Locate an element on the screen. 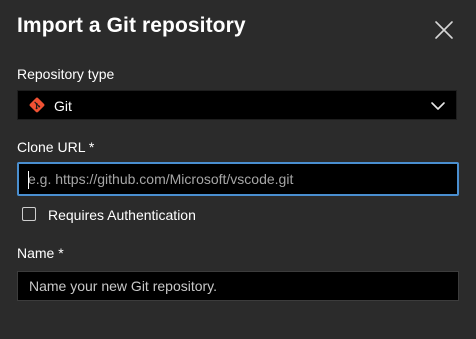 The height and width of the screenshot is (339, 476). requires-authentication-checkbox is located at coordinates (29, 214).